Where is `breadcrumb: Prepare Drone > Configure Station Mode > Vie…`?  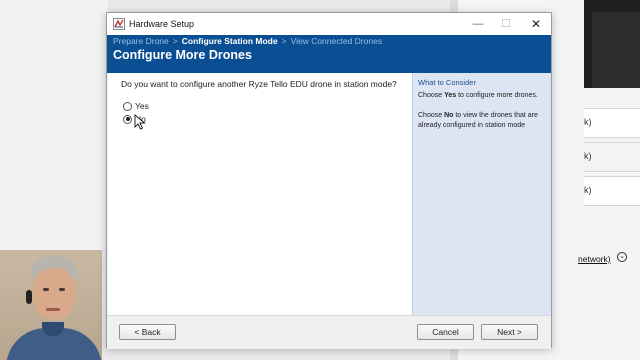 breadcrumb: Prepare Drone > Configure Station Mode > Vie… is located at coordinates (247, 41).